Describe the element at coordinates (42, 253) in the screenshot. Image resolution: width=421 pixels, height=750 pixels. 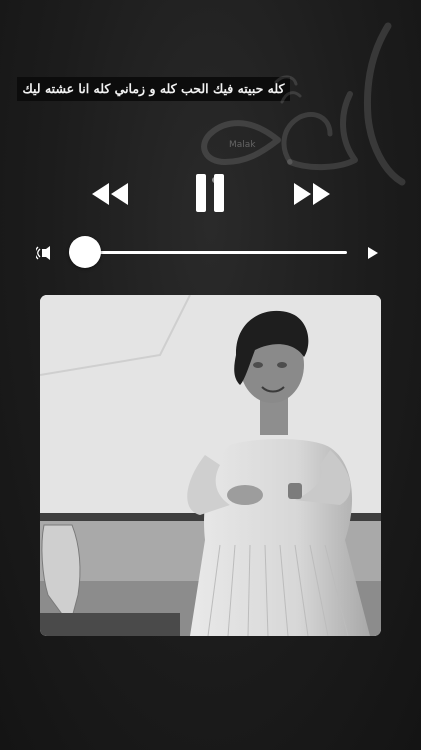
I see `speaker-icon` at that location.